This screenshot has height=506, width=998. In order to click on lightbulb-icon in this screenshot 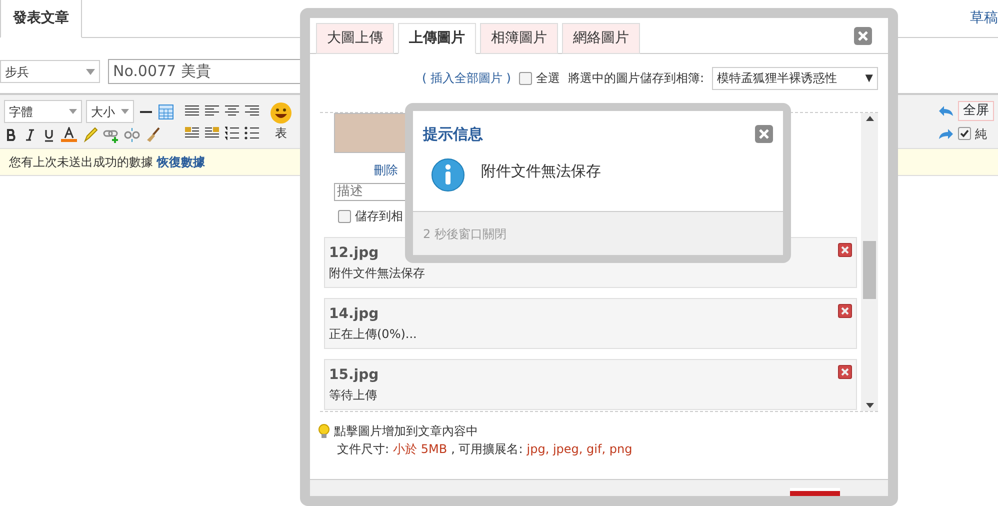, I will do `click(324, 431)`.